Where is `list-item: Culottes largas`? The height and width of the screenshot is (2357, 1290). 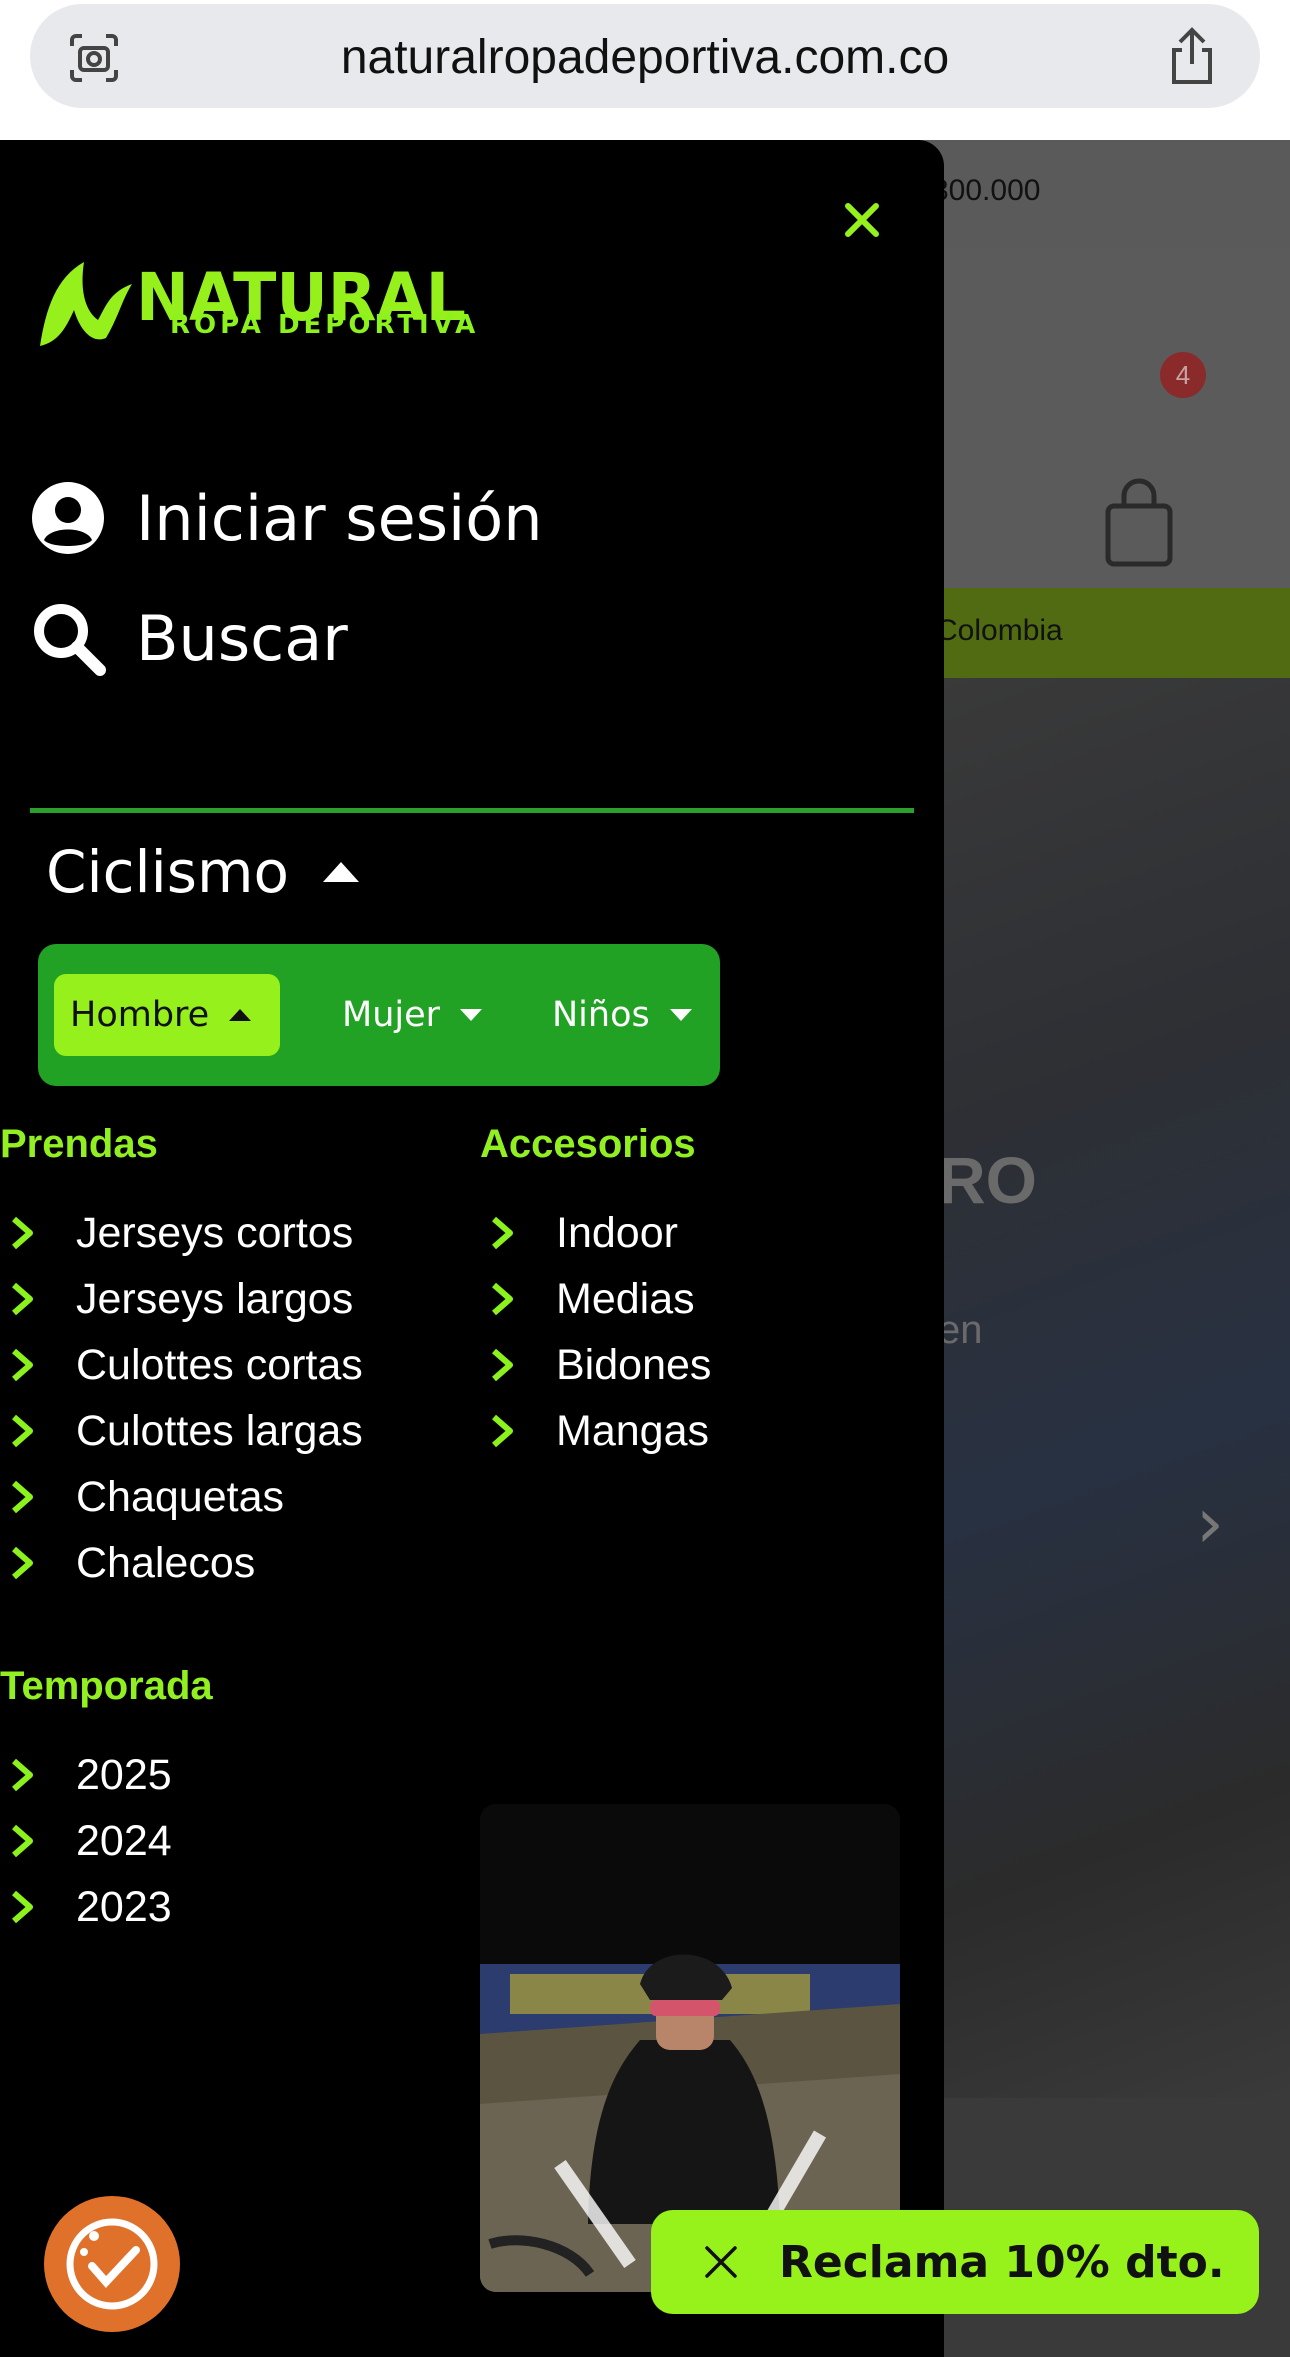 list-item: Culottes largas is located at coordinates (181, 1431).